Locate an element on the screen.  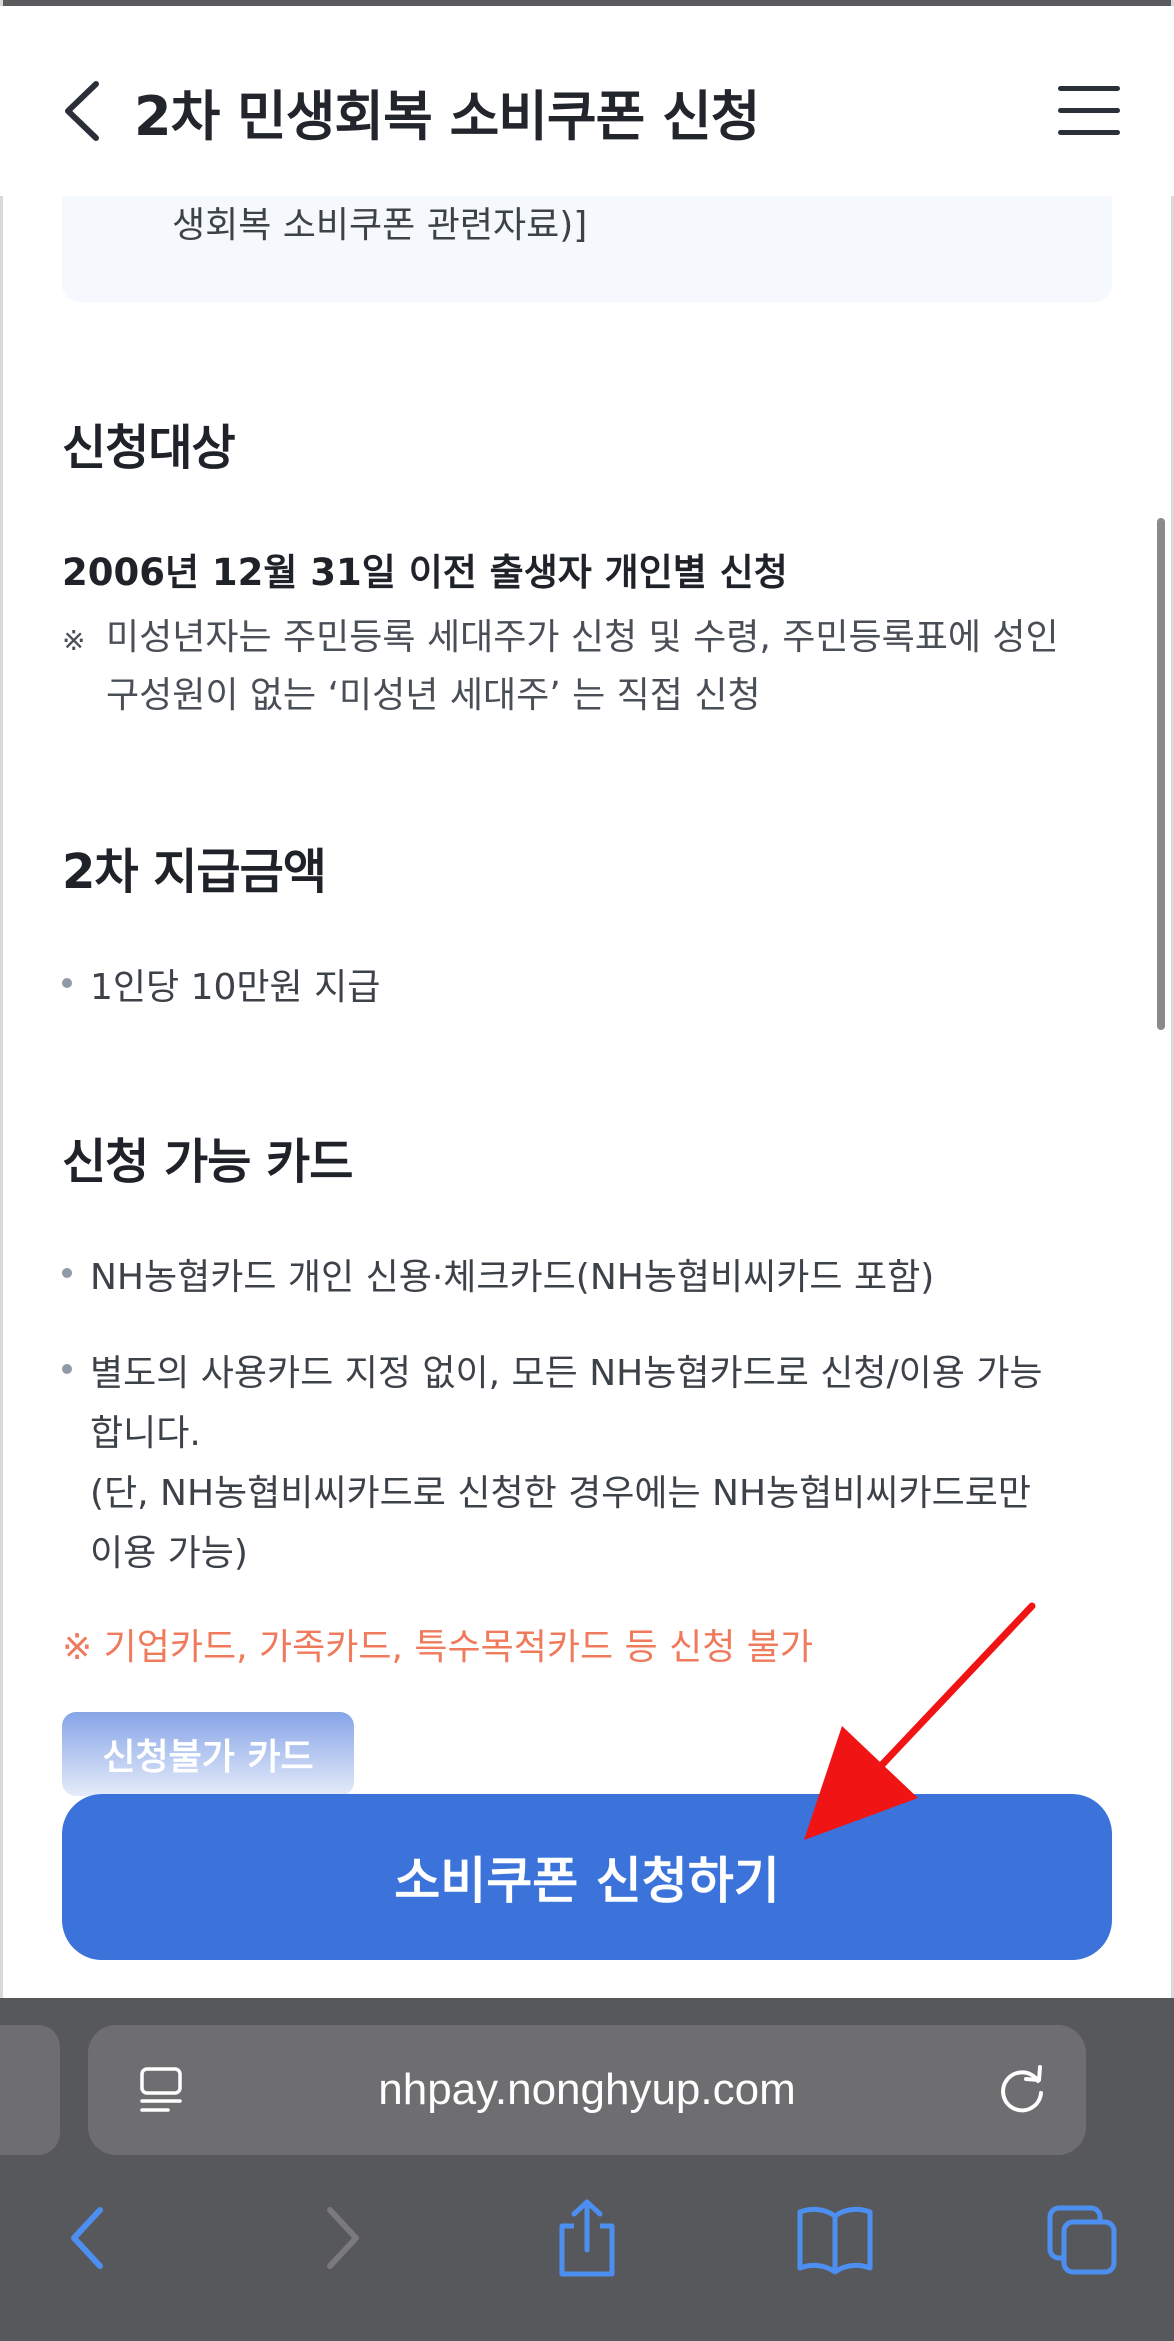
section-heading-cards: 신청 가능 카드 is located at coordinates (207, 1162).